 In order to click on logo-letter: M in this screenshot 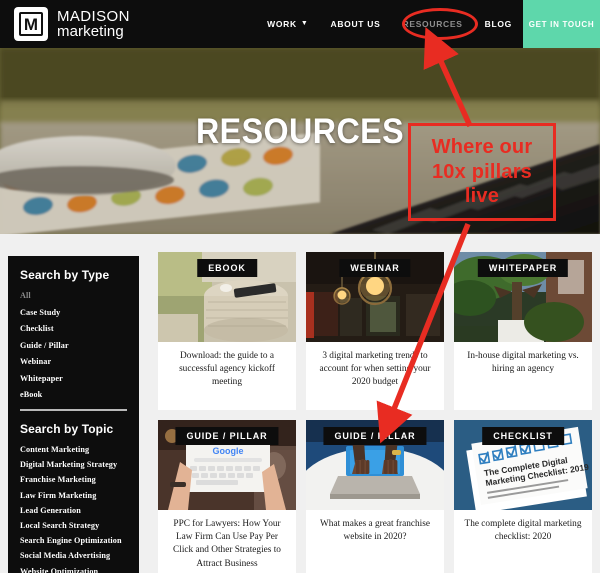, I will do `click(31, 24)`.